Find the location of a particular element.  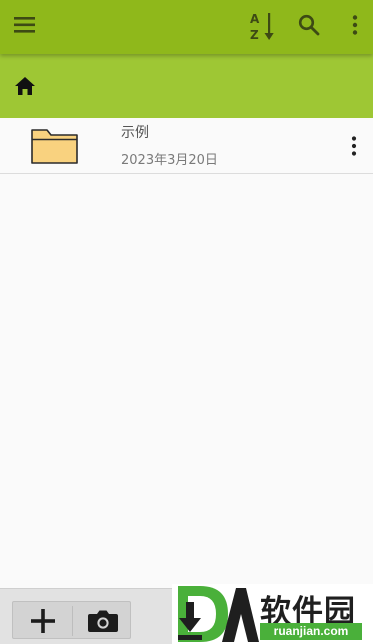

home-button is located at coordinates (25, 86).